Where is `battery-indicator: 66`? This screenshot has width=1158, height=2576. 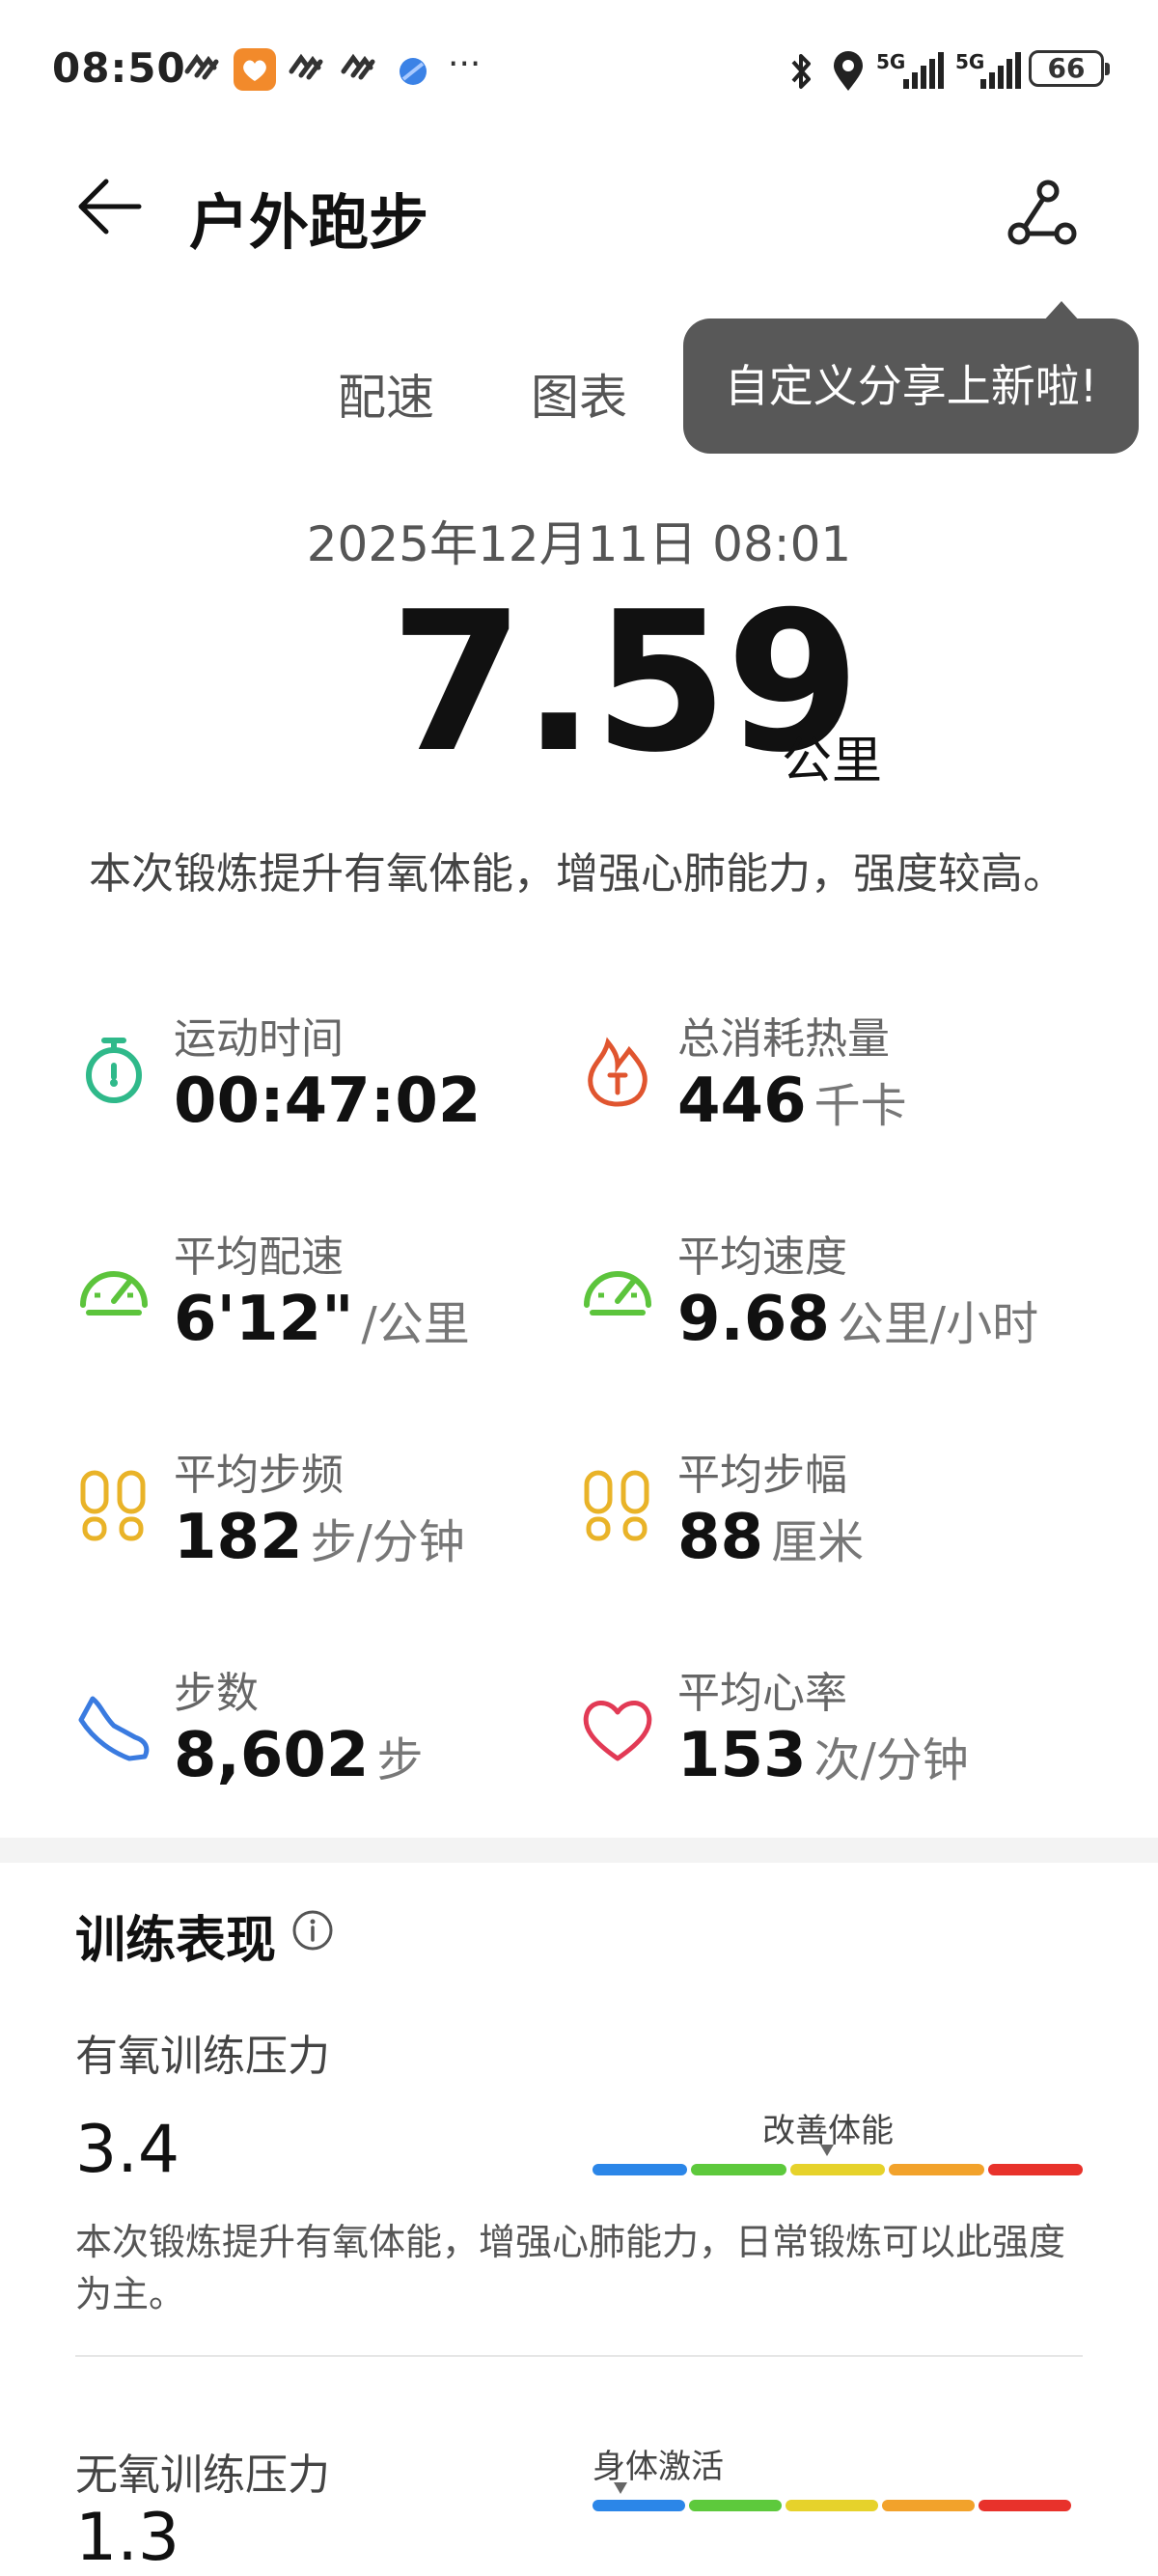
battery-indicator: 66 is located at coordinates (1069, 68).